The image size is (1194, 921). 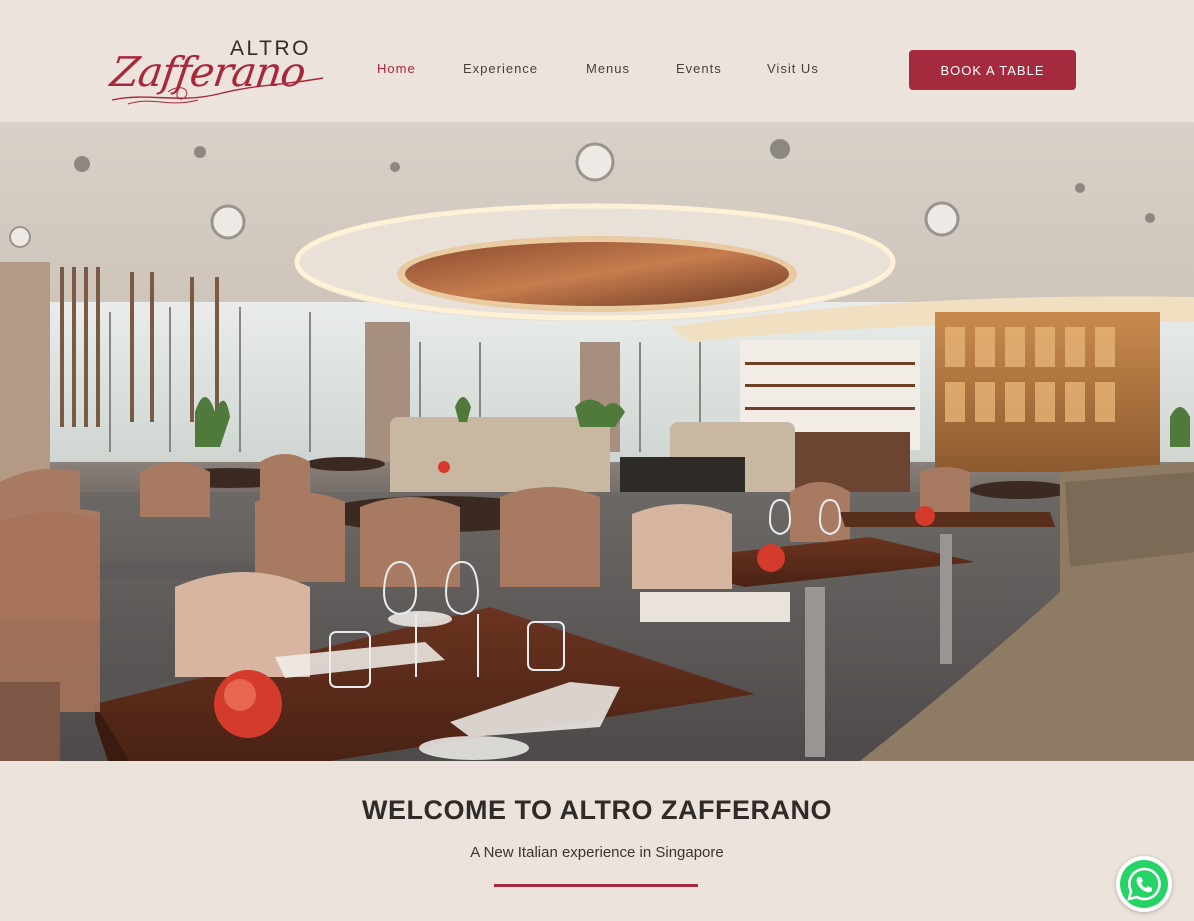 I want to click on section-divider, so click(x=596, y=885).